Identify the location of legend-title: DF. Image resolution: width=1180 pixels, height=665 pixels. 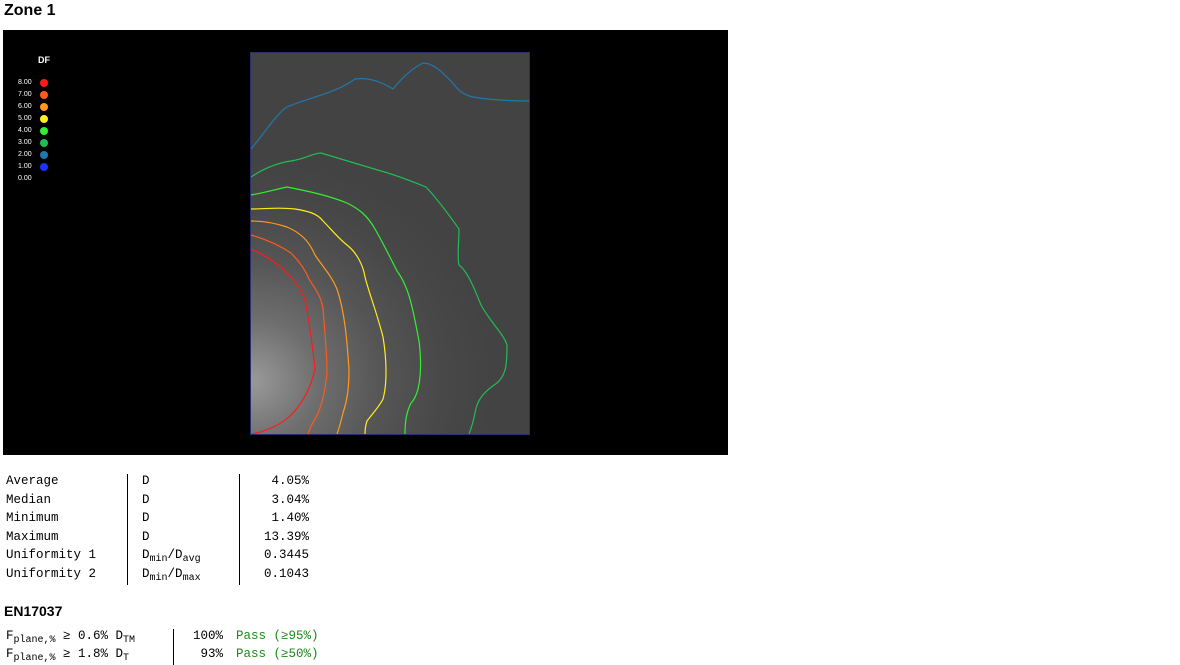
(44, 60).